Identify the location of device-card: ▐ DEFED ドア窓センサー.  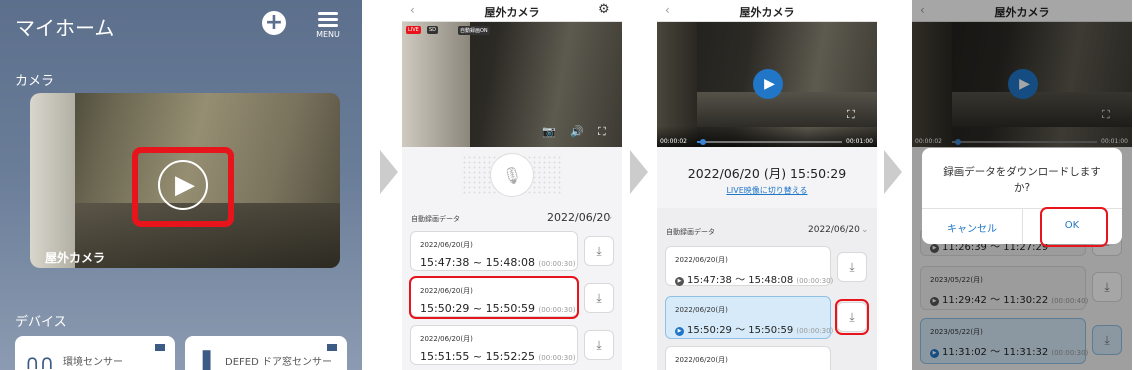
(266, 353).